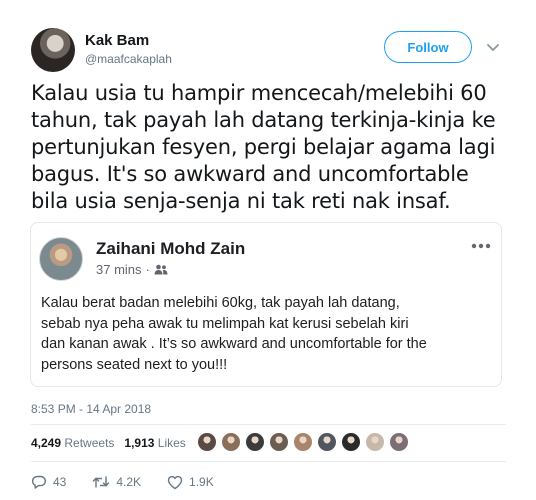 The image size is (536, 500). Describe the element at coordinates (89, 443) in the screenshot. I see `retweets-label: Retweets` at that location.